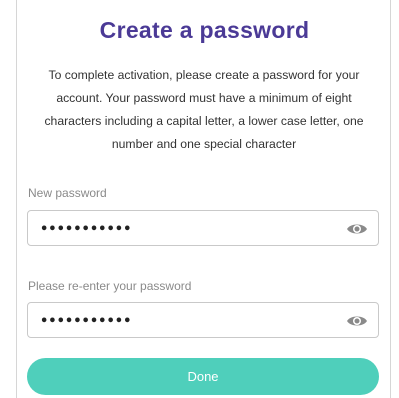  What do you see at coordinates (185, 229) in the screenshot?
I see `new-password-input` at bounding box center [185, 229].